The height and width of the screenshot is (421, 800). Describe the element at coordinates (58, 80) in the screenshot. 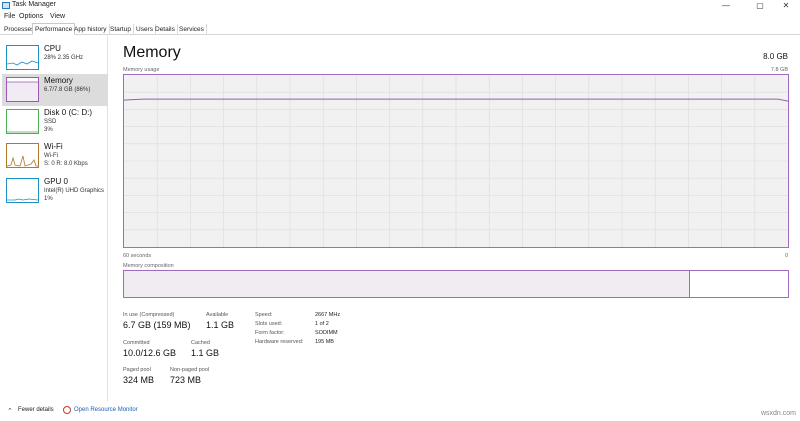

I see `sidebar-label: Memory` at that location.